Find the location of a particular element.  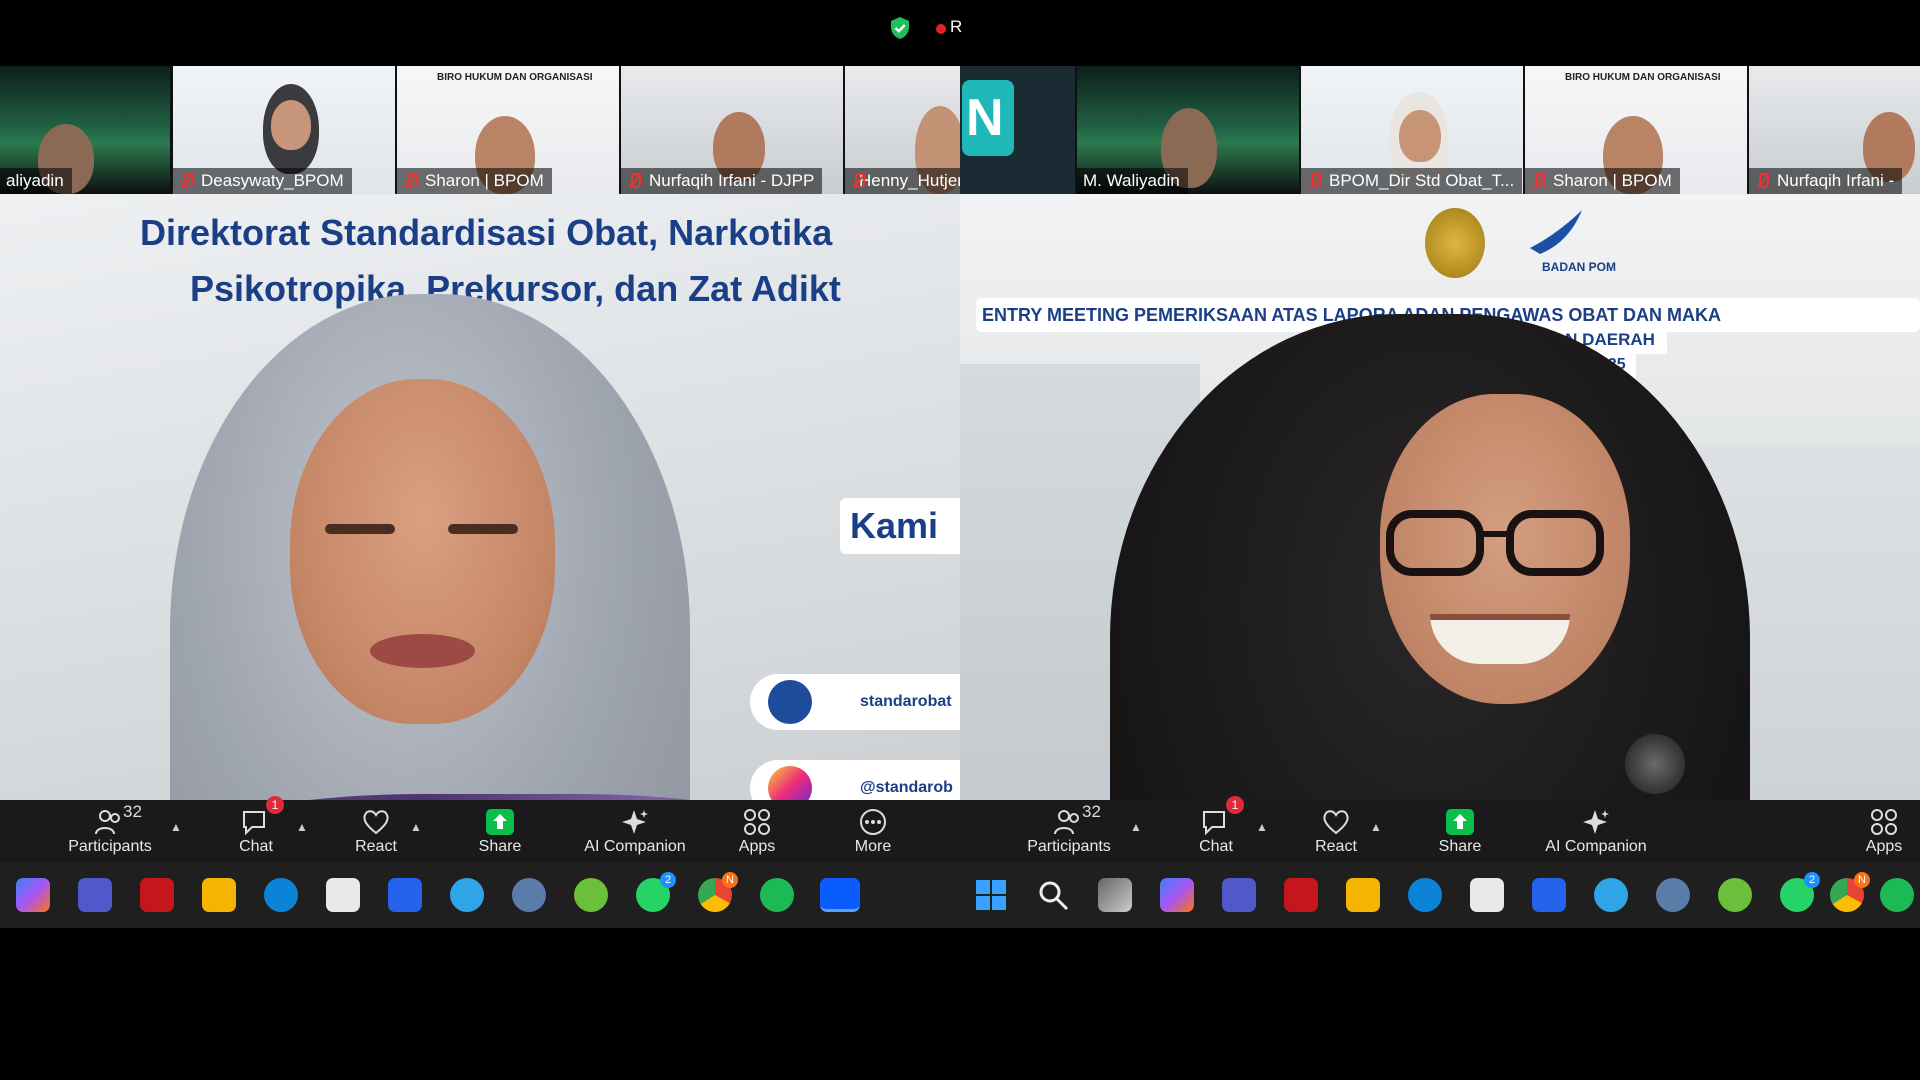

slide-web-text: standarobat is located at coordinates (906, 701).